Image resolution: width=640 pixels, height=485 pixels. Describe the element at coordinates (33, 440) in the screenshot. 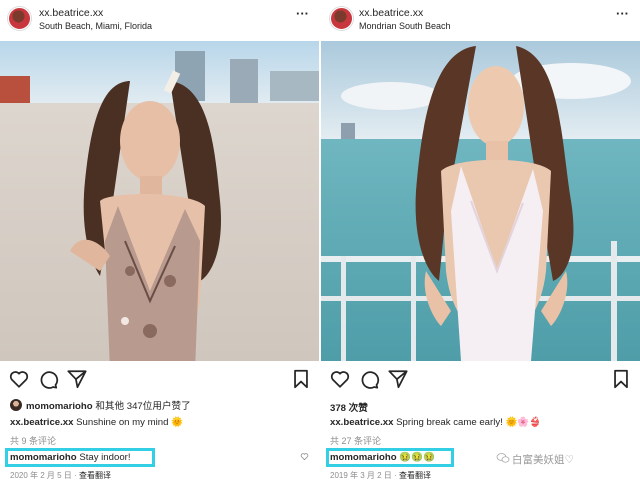

I see `view-comments: 共 9 条评论` at that location.